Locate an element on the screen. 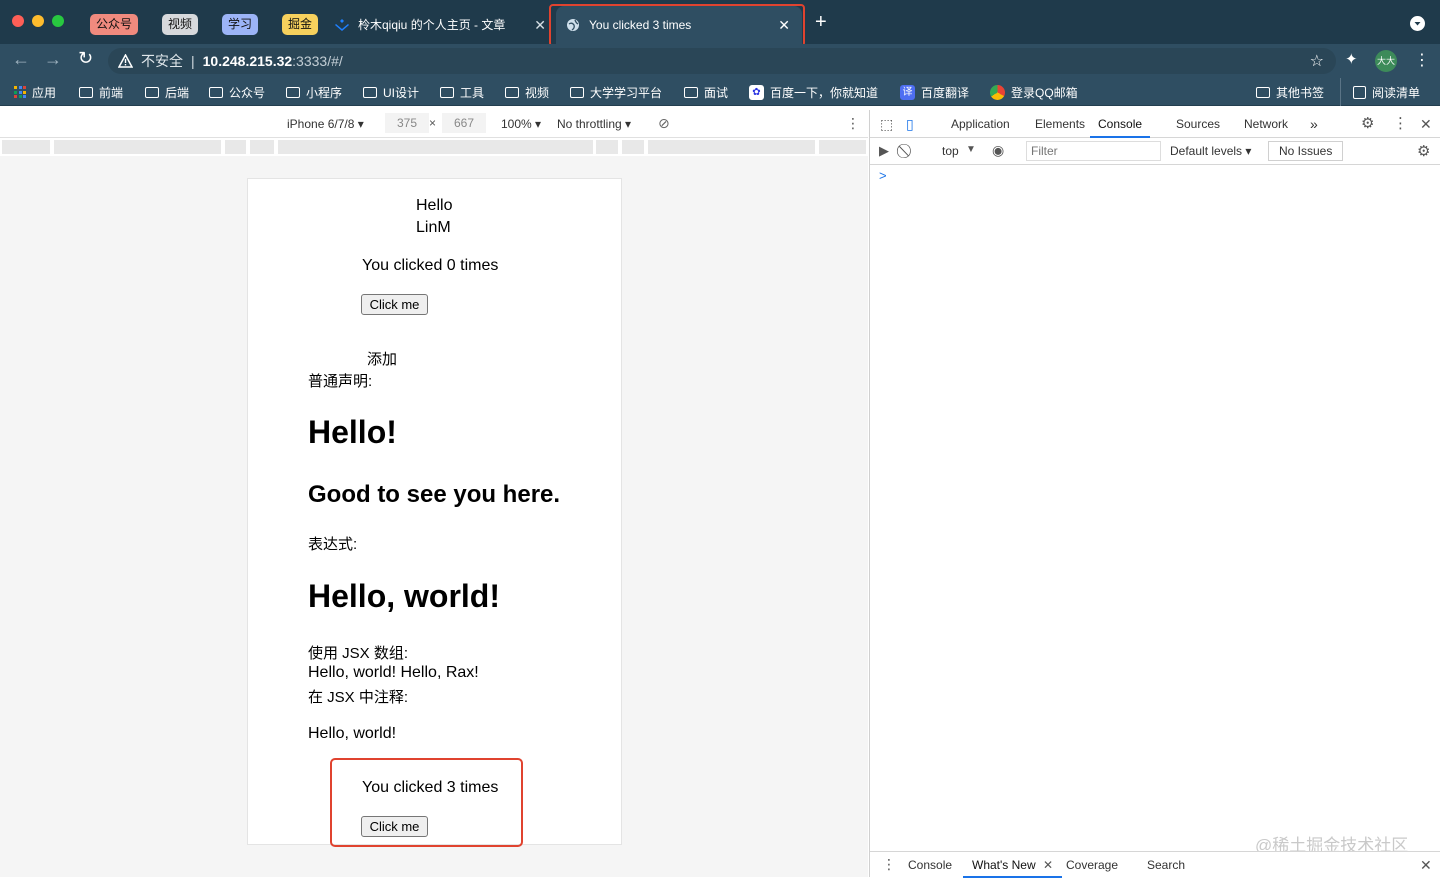 Image resolution: width=1440 pixels, height=878 pixels. settings-gear-icon: ⚙ is located at coordinates (1367, 124).